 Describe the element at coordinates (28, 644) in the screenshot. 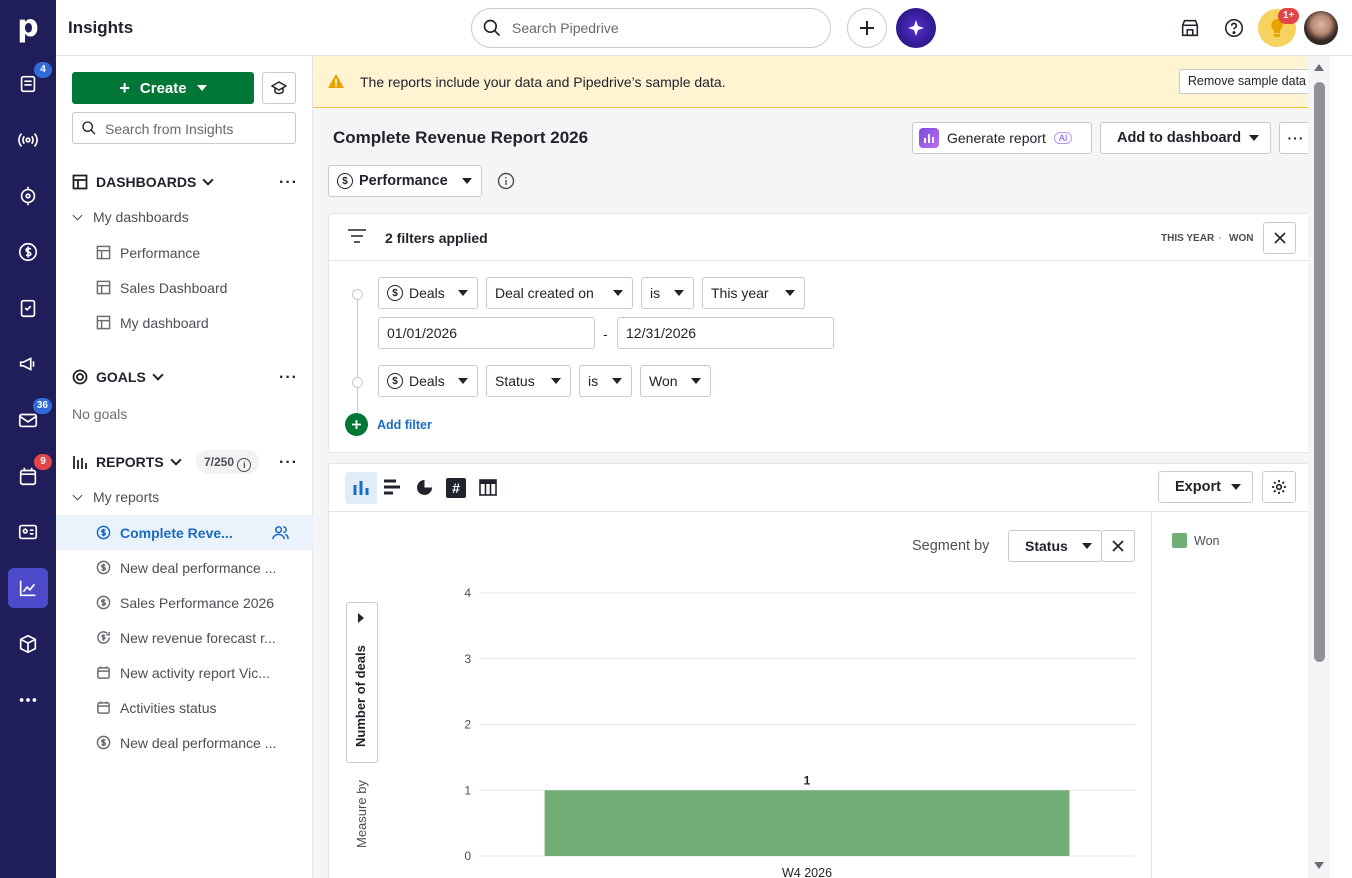

I see `rail-products-icon` at that location.